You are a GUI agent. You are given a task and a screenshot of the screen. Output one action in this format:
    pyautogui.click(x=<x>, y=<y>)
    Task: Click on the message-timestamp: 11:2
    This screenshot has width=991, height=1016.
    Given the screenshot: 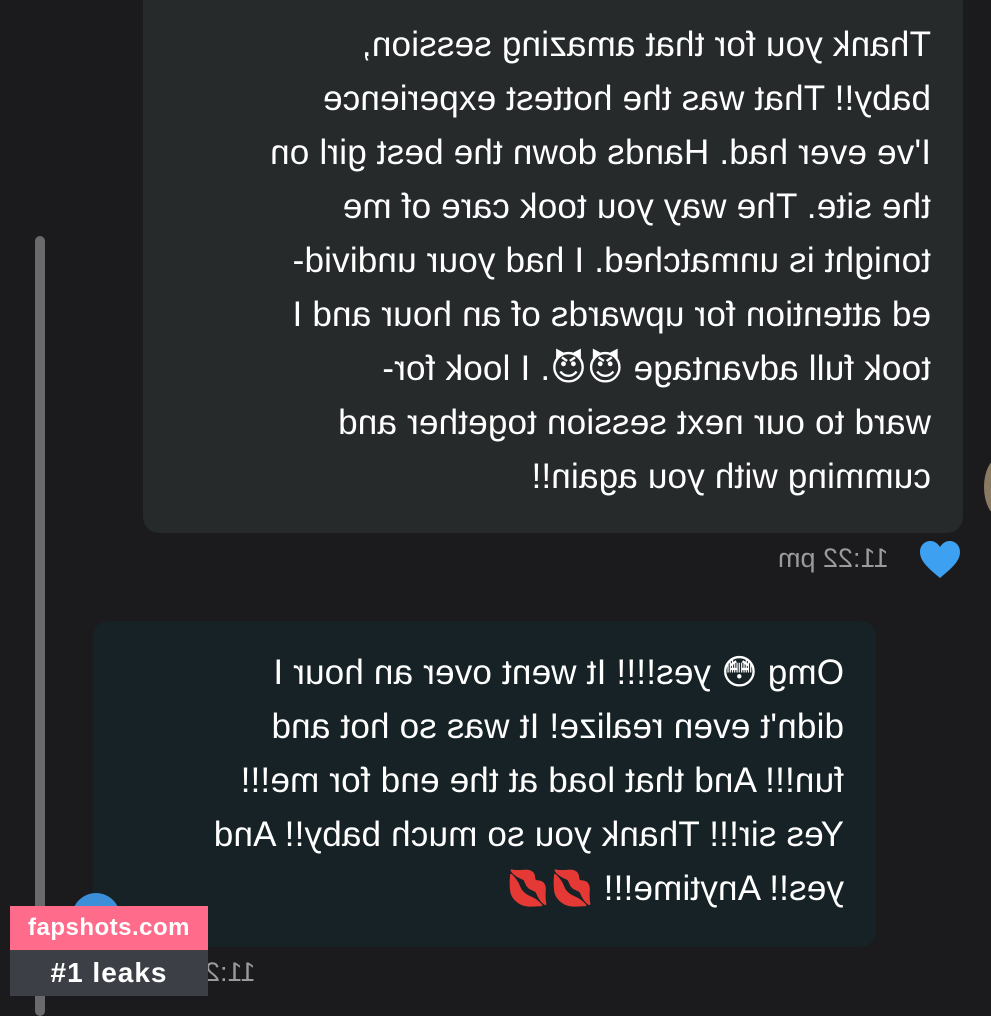 What is the action you would take?
    pyautogui.click(x=230, y=972)
    